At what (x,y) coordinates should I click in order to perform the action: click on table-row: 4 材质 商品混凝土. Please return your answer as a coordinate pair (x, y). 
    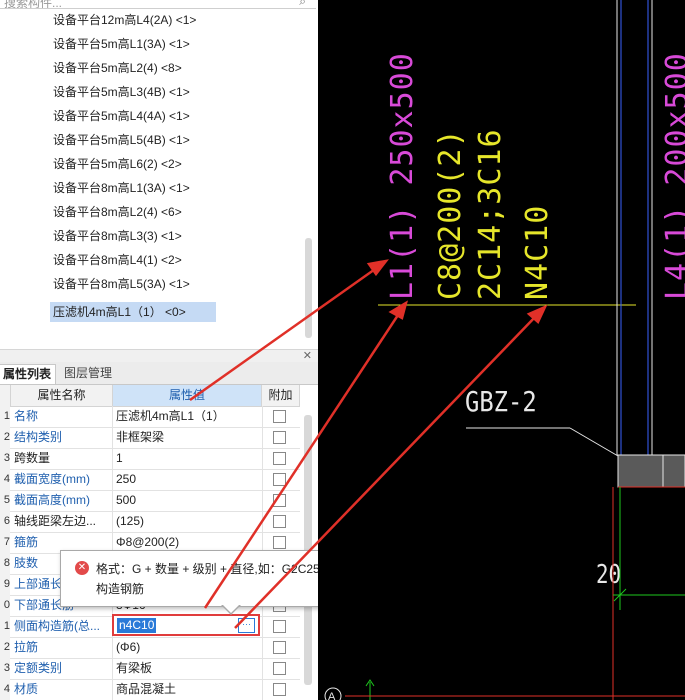
    Looking at the image, I should click on (150, 689).